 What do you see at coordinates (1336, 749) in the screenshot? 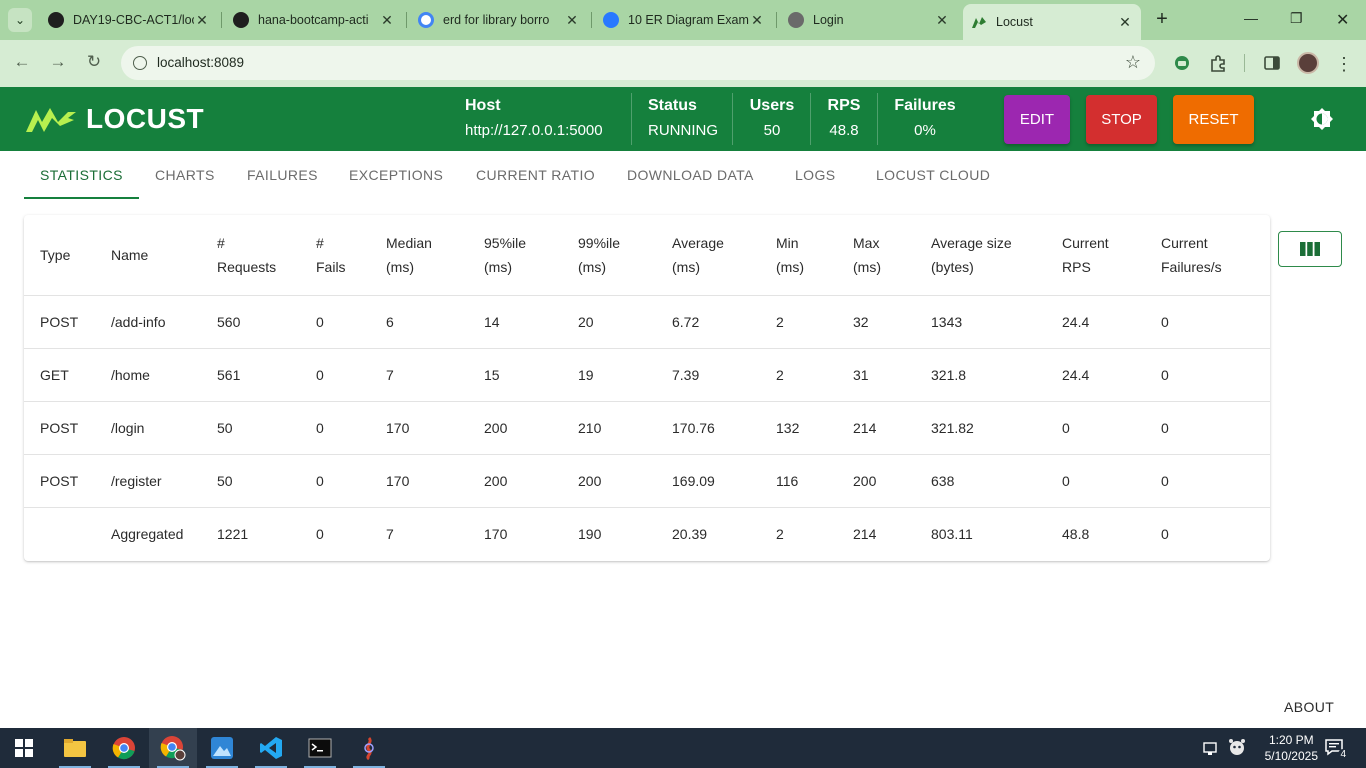
I see `notifications-icon: 4` at bounding box center [1336, 749].